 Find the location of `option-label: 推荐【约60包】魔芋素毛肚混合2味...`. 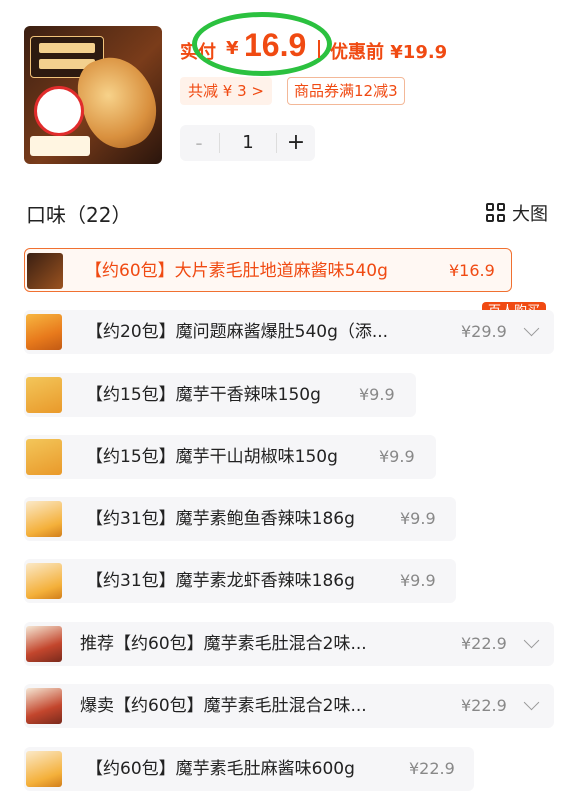

option-label: 推荐【约60包】魔芋素毛肚混合2味... is located at coordinates (223, 644).